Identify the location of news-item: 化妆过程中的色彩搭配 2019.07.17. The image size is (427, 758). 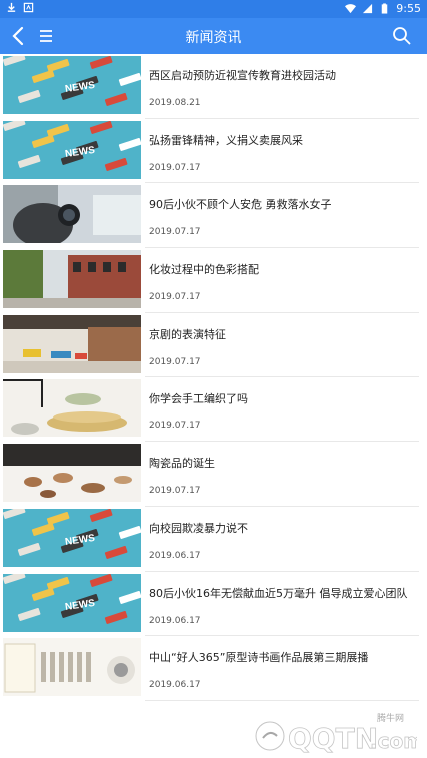
(213, 280).